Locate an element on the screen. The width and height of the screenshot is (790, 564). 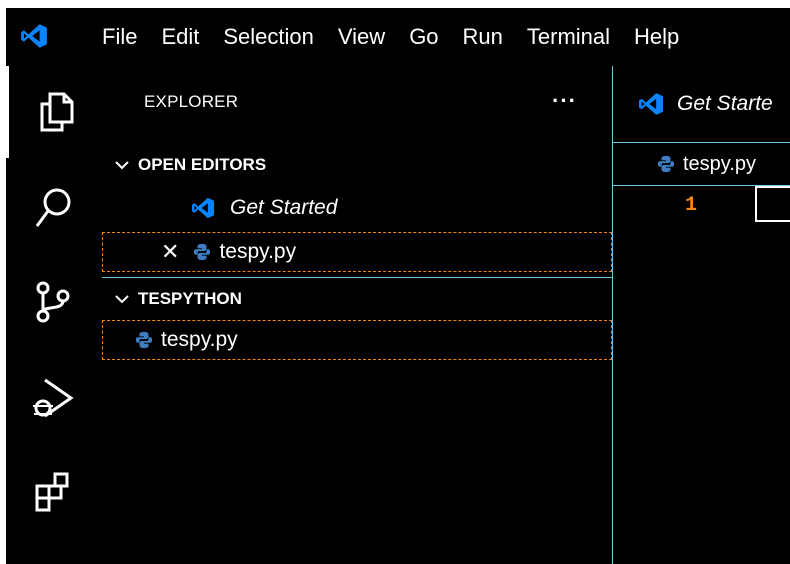
search-icon is located at coordinates (53, 207).